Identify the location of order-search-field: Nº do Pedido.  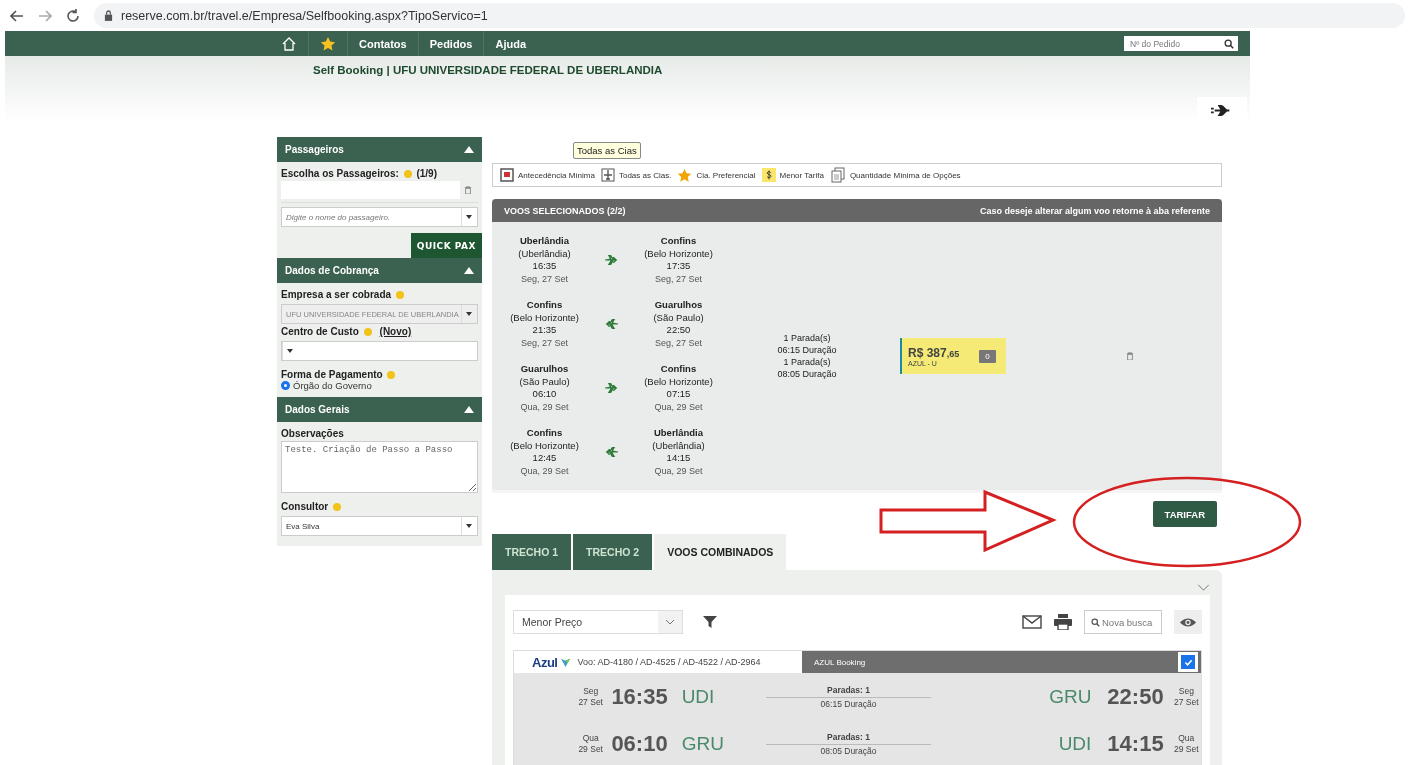
(1181, 43).